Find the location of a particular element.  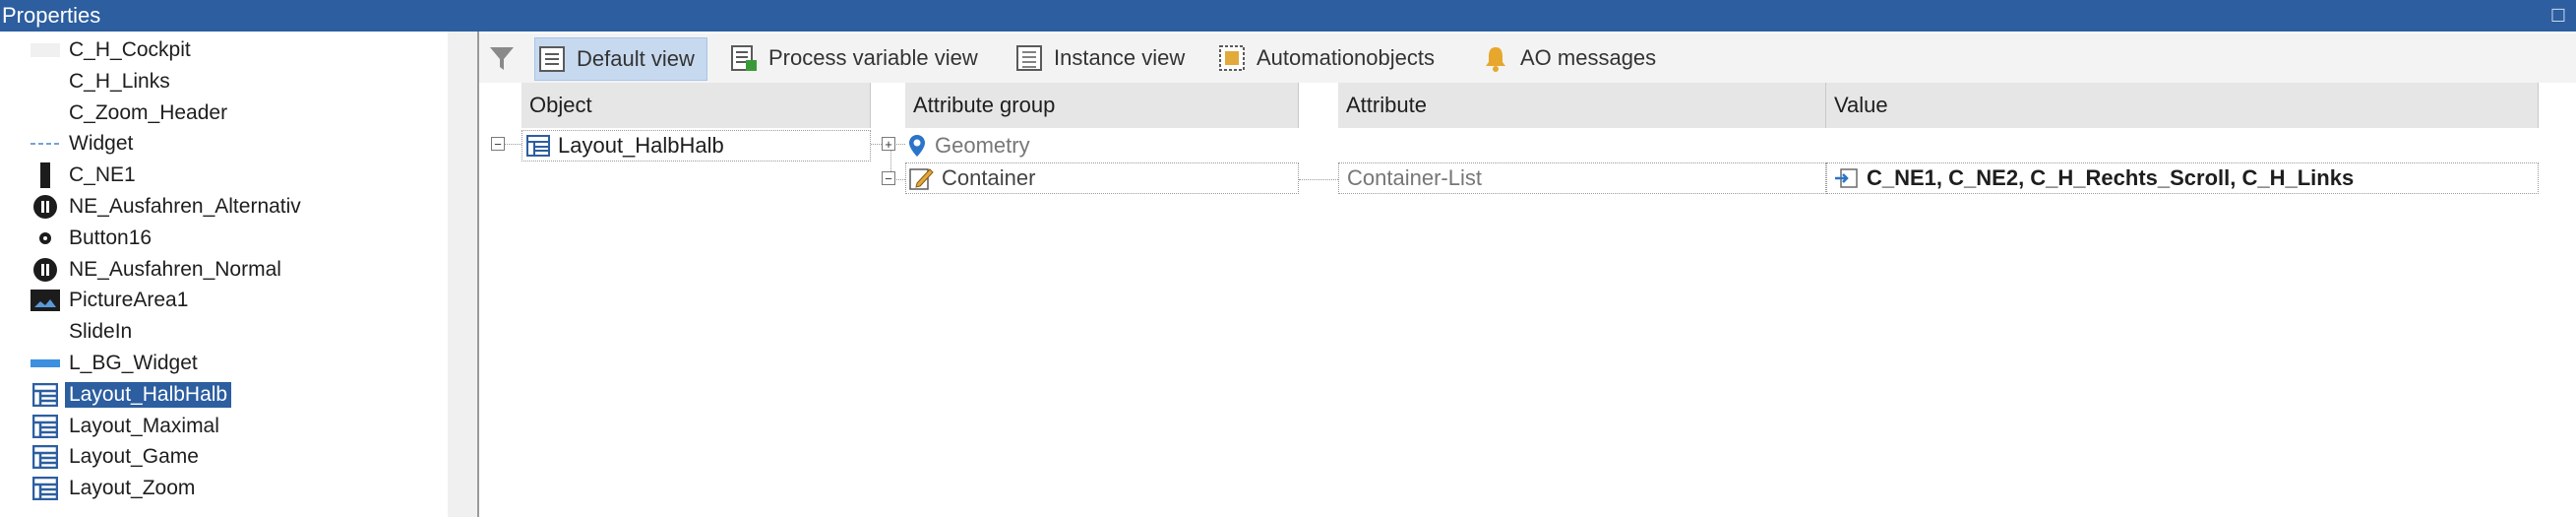

tree-item: C_H_Links is located at coordinates (102, 82).